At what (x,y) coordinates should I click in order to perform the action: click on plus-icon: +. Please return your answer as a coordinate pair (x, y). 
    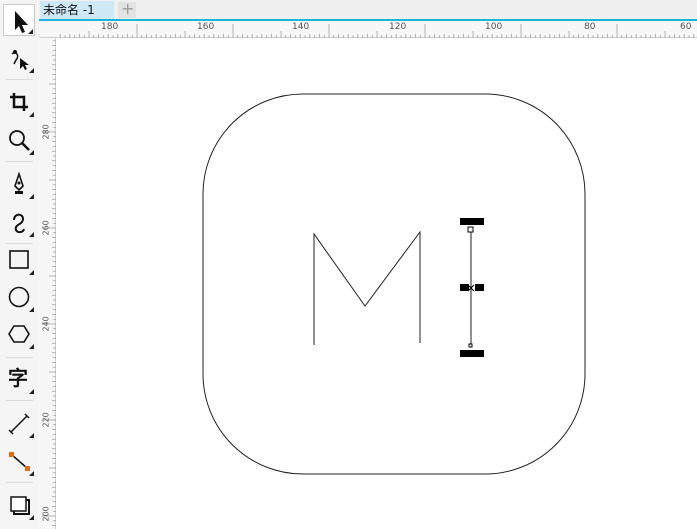
    Looking at the image, I should click on (128, 9).